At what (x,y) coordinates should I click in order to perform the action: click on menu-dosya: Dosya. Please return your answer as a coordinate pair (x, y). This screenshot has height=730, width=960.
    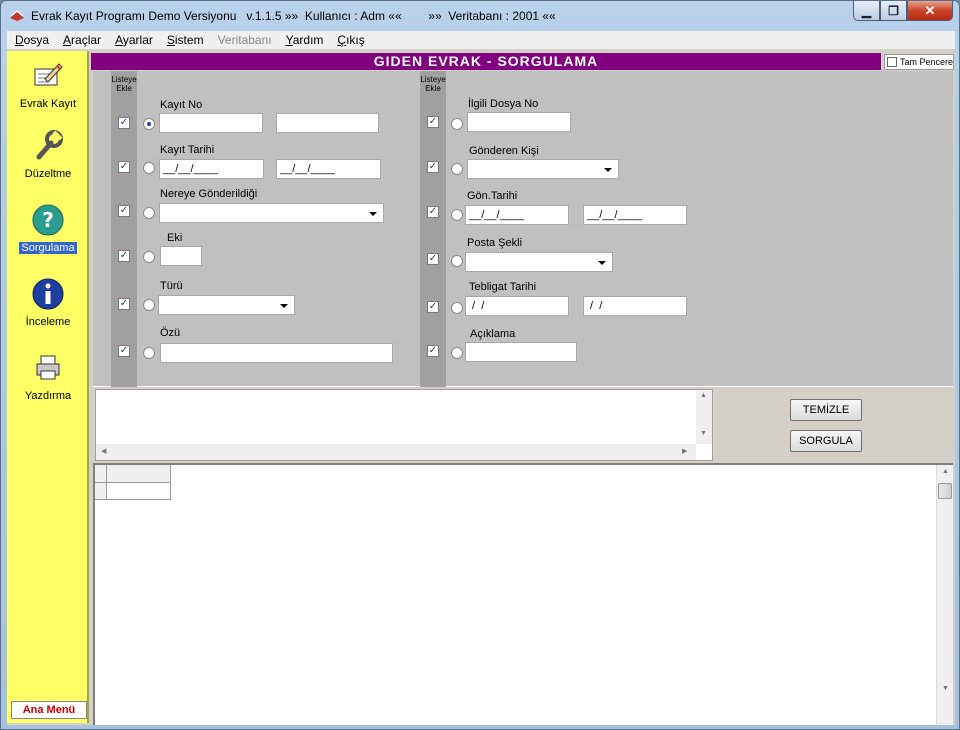
    Looking at the image, I should click on (32, 40).